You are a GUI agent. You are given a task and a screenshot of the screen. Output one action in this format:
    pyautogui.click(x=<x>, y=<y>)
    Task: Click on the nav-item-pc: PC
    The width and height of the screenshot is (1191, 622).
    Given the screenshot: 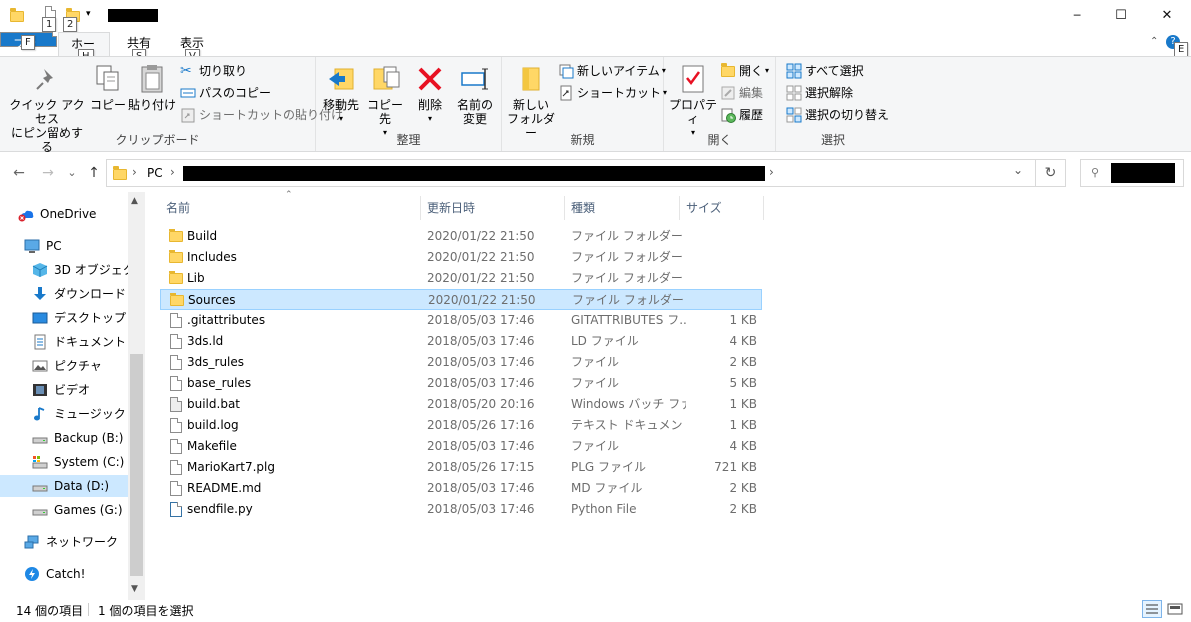 What is the action you would take?
    pyautogui.click(x=76, y=246)
    